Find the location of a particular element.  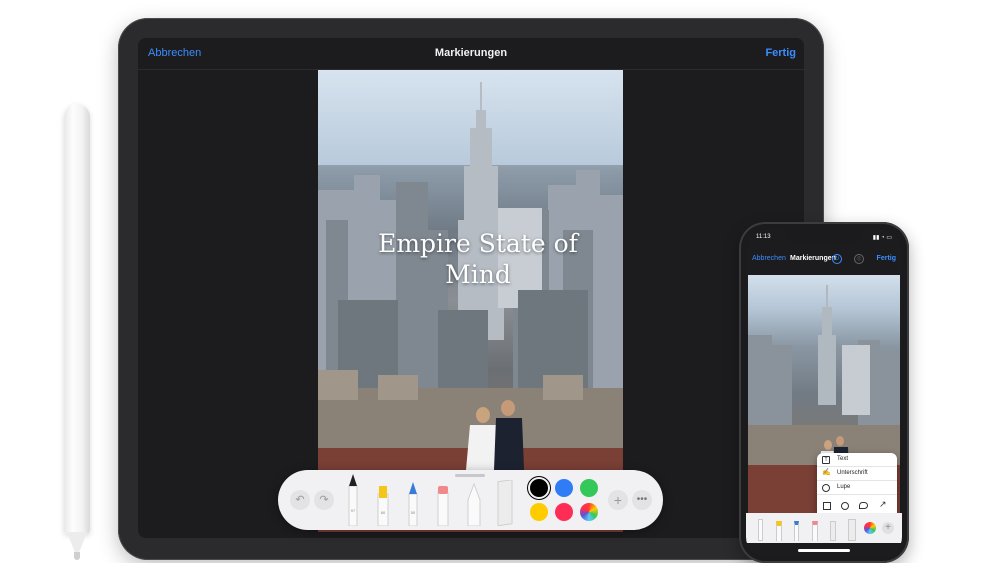

undo-icon: ↶ is located at coordinates (300, 500).